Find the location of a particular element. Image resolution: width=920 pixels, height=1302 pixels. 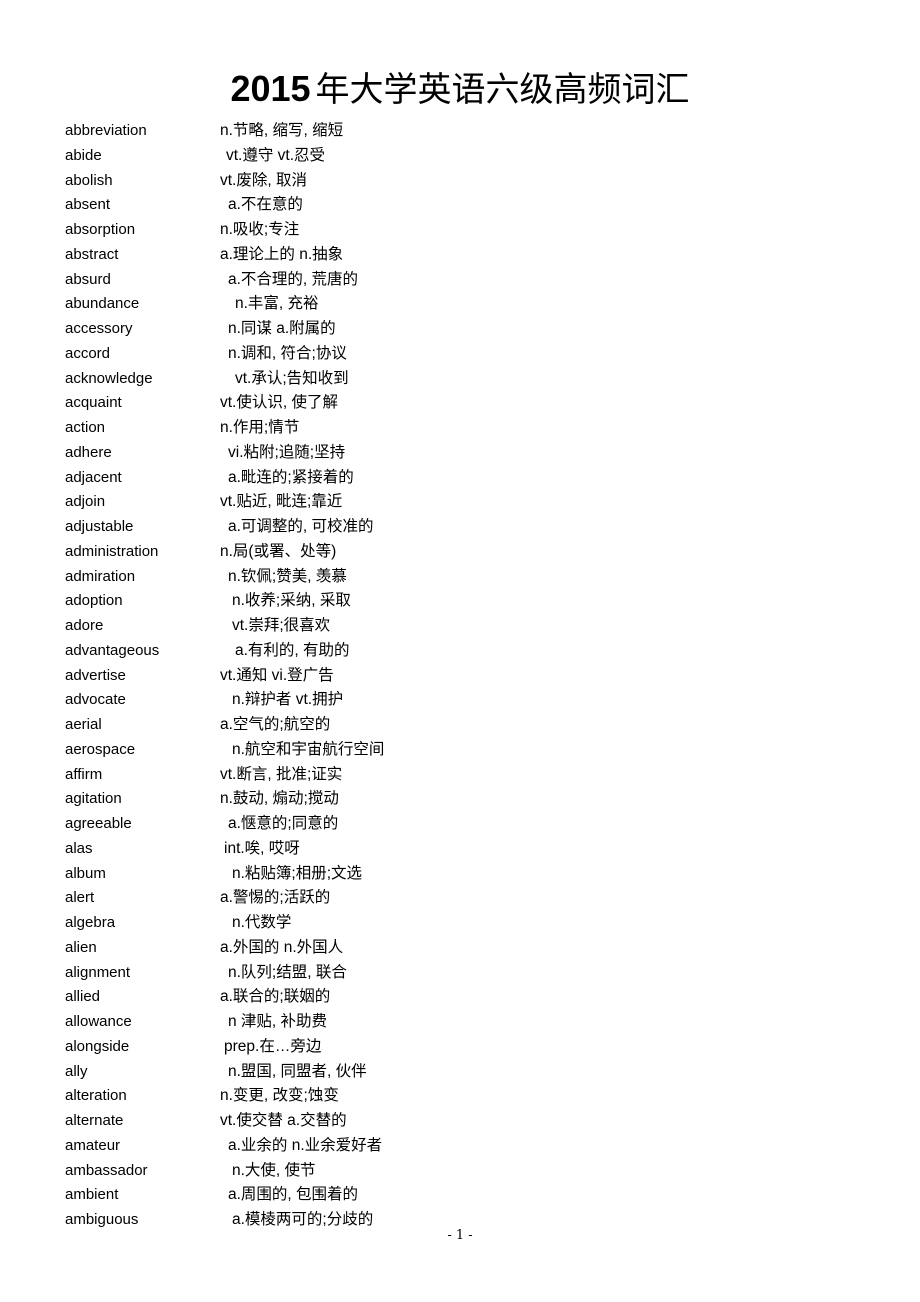

vocabulary-row: algebra n.代数学 is located at coordinates (460, 923).